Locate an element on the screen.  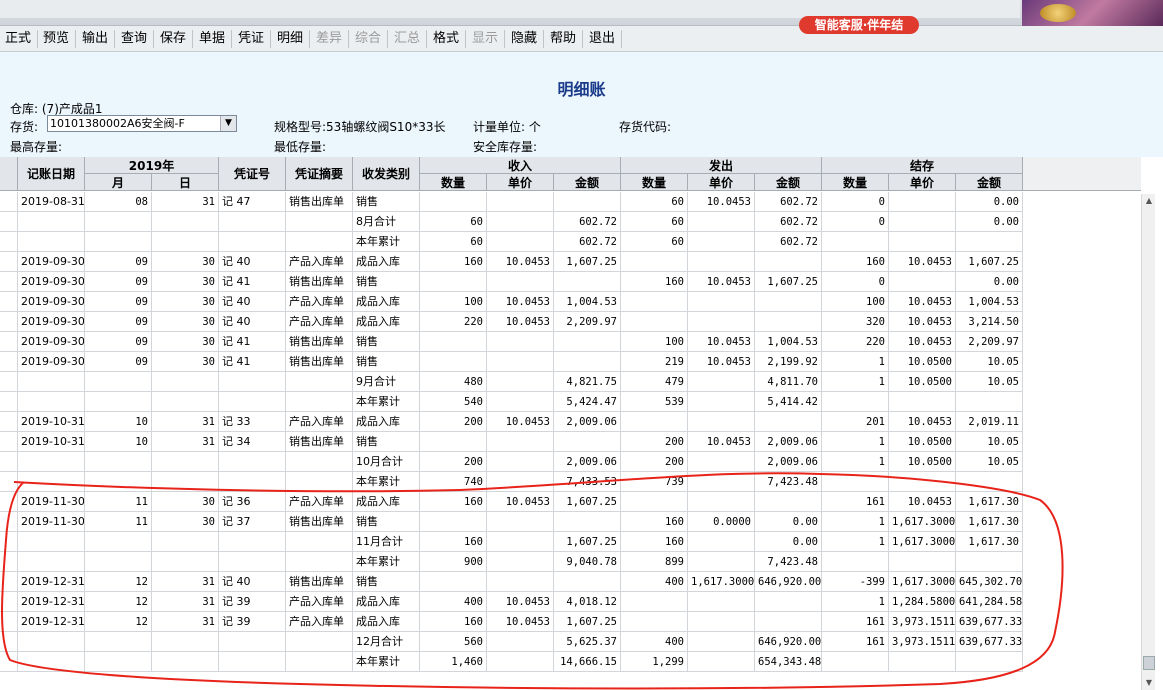
cell-income-price: 10.0453 is located at coordinates (520, 422).